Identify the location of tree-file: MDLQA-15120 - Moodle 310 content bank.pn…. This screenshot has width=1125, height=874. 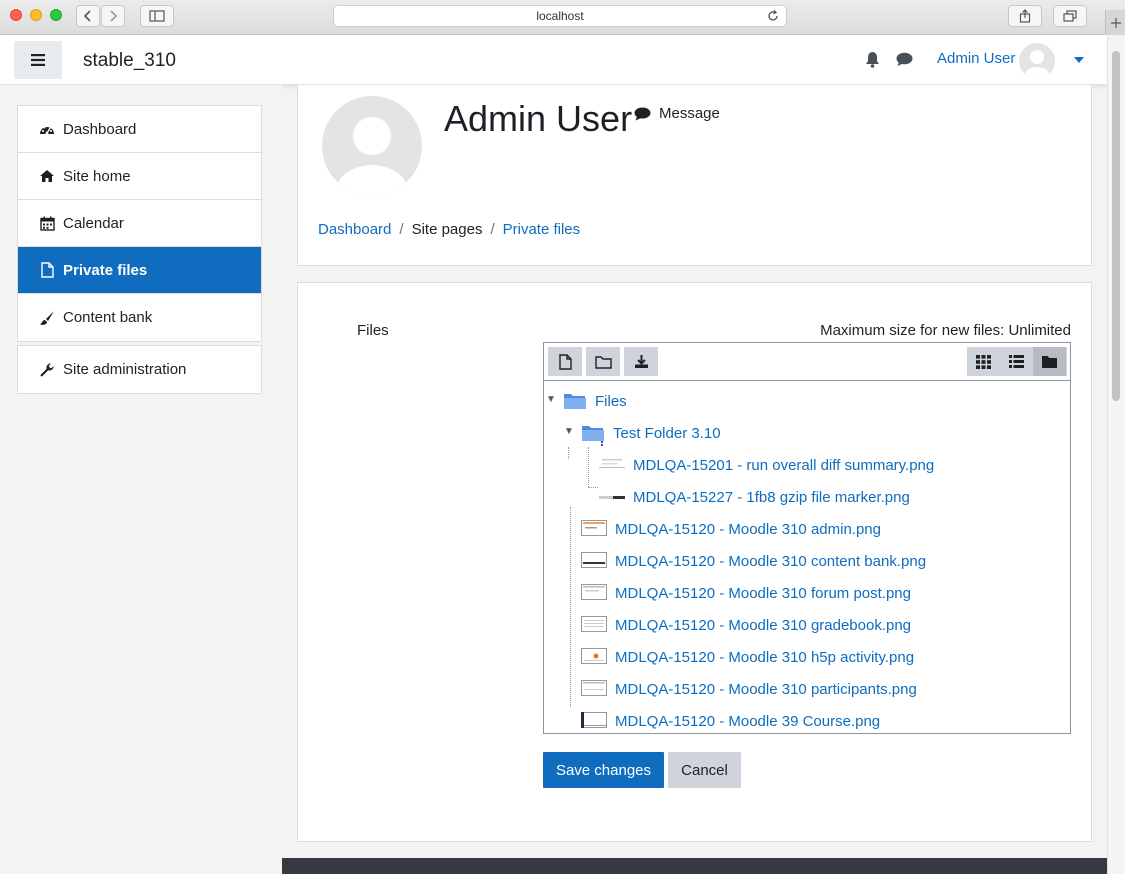
(753, 561).